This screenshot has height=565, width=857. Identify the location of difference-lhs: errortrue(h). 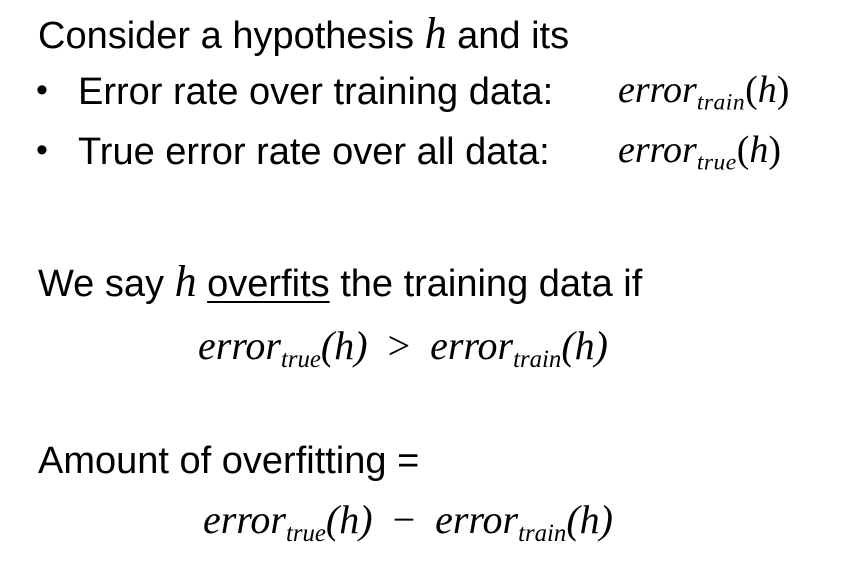
(288, 522).